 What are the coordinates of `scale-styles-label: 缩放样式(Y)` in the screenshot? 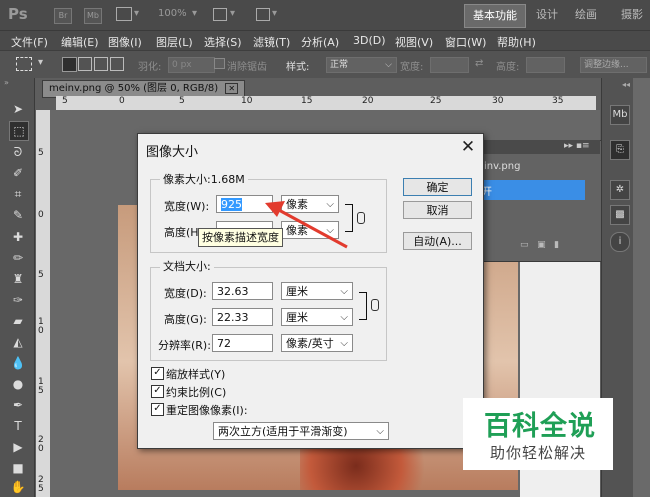 It's located at (196, 374).